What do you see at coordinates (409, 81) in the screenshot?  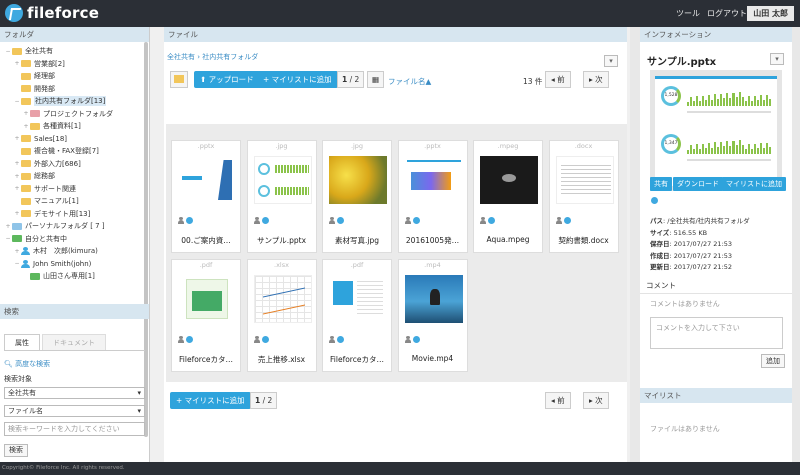 I see `sort-filename-link: ファイル名▲` at bounding box center [409, 81].